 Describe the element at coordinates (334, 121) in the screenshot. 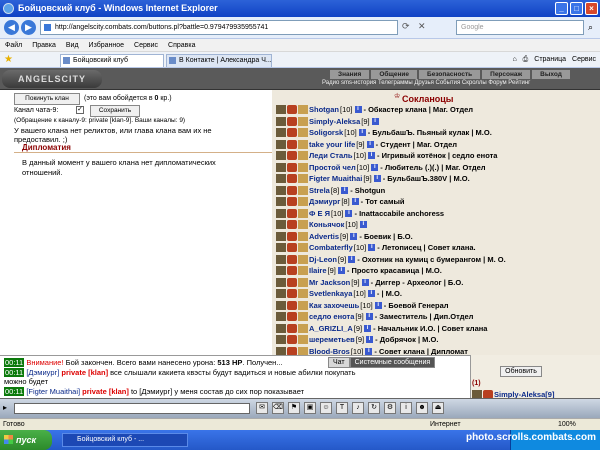

I see `member-name: Simply-Aleksa` at that location.